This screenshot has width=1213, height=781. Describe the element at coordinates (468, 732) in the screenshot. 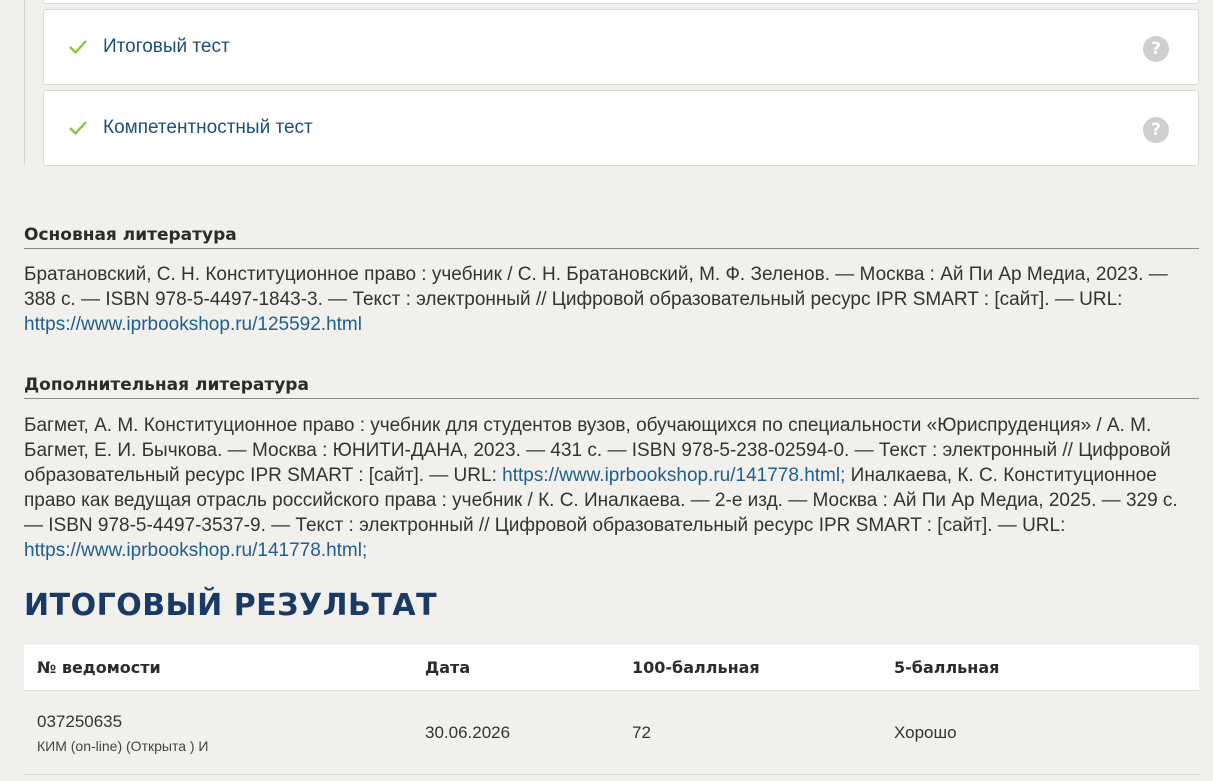

I see `cell-date: 30.06.2026` at that location.